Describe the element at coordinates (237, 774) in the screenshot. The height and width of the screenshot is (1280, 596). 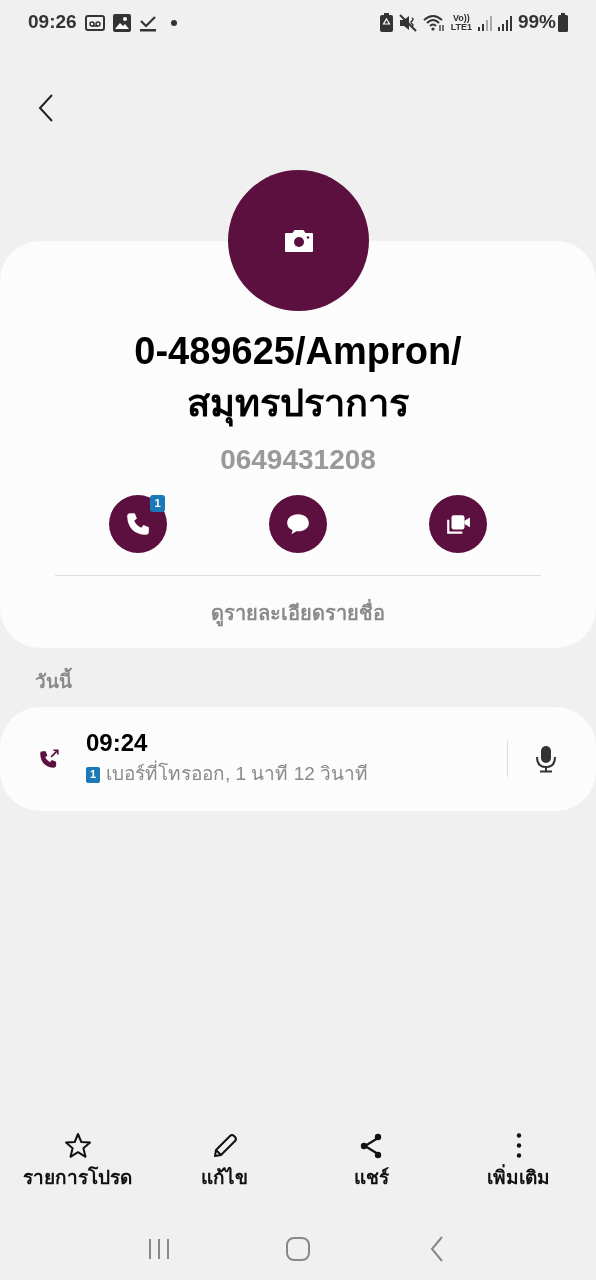
I see `call-description: เบอร์ที่โทรออก, 1 นาที 12 วินาที` at that location.